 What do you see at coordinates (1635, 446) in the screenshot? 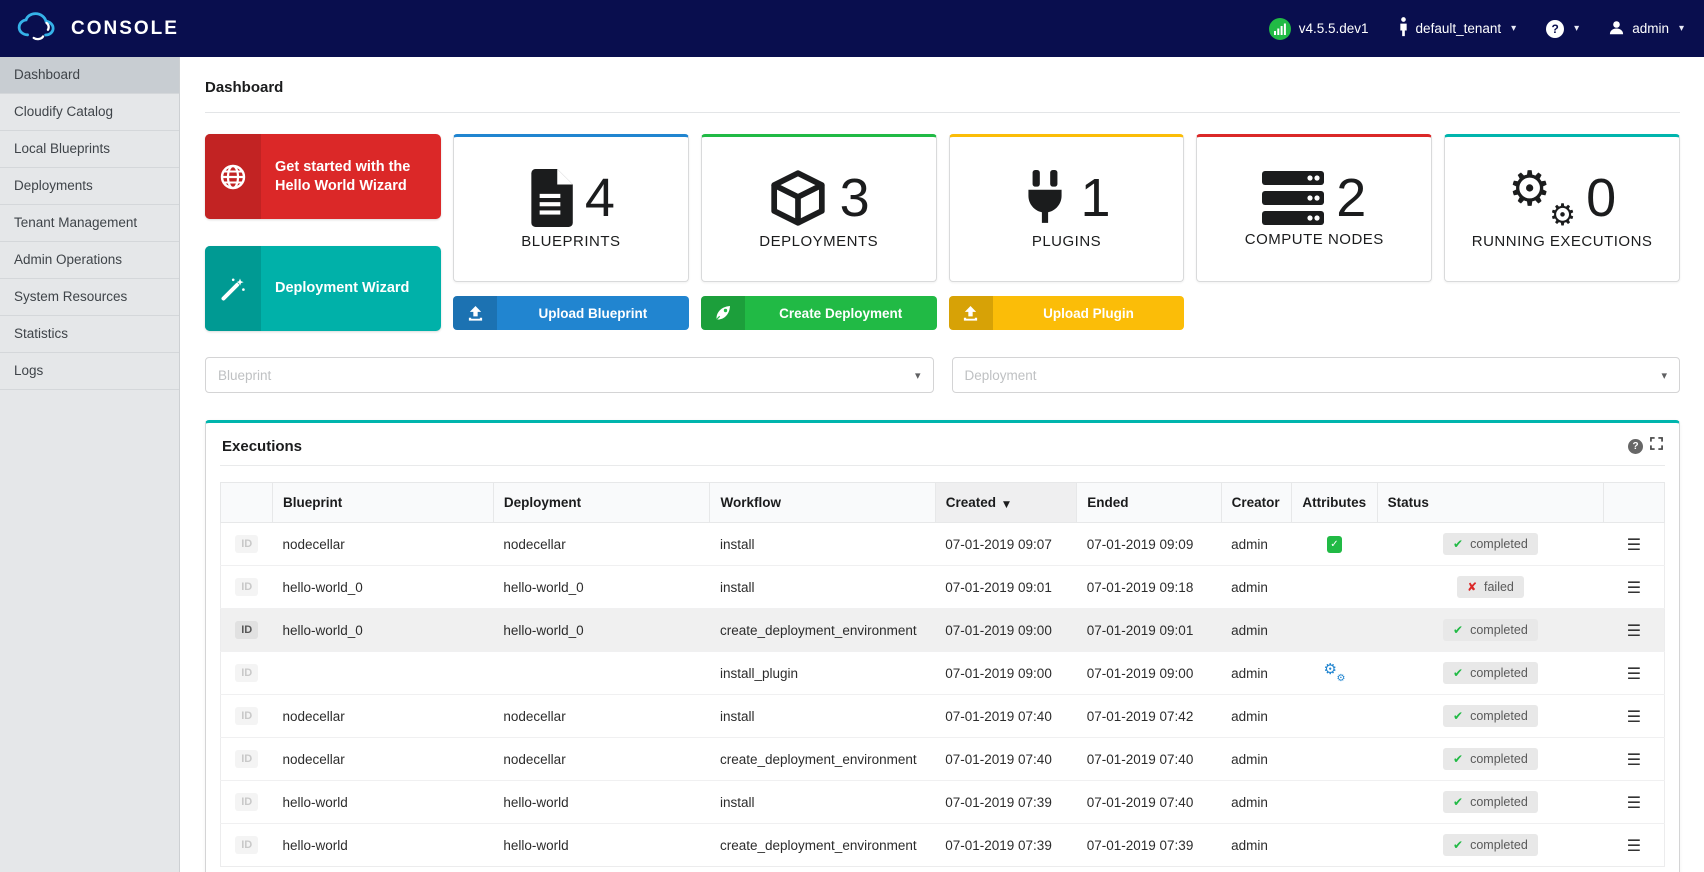
I see `widget-help-icon: ?` at bounding box center [1635, 446].